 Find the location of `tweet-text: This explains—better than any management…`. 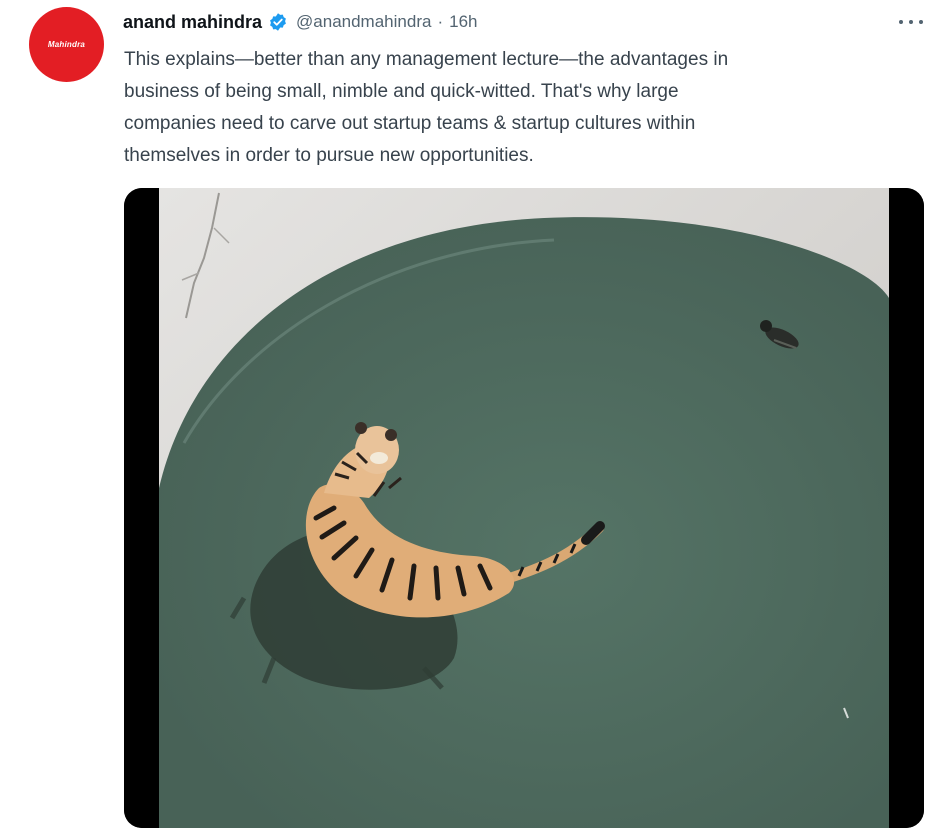

tweet-text: This explains—better than any management… is located at coordinates (519, 108).